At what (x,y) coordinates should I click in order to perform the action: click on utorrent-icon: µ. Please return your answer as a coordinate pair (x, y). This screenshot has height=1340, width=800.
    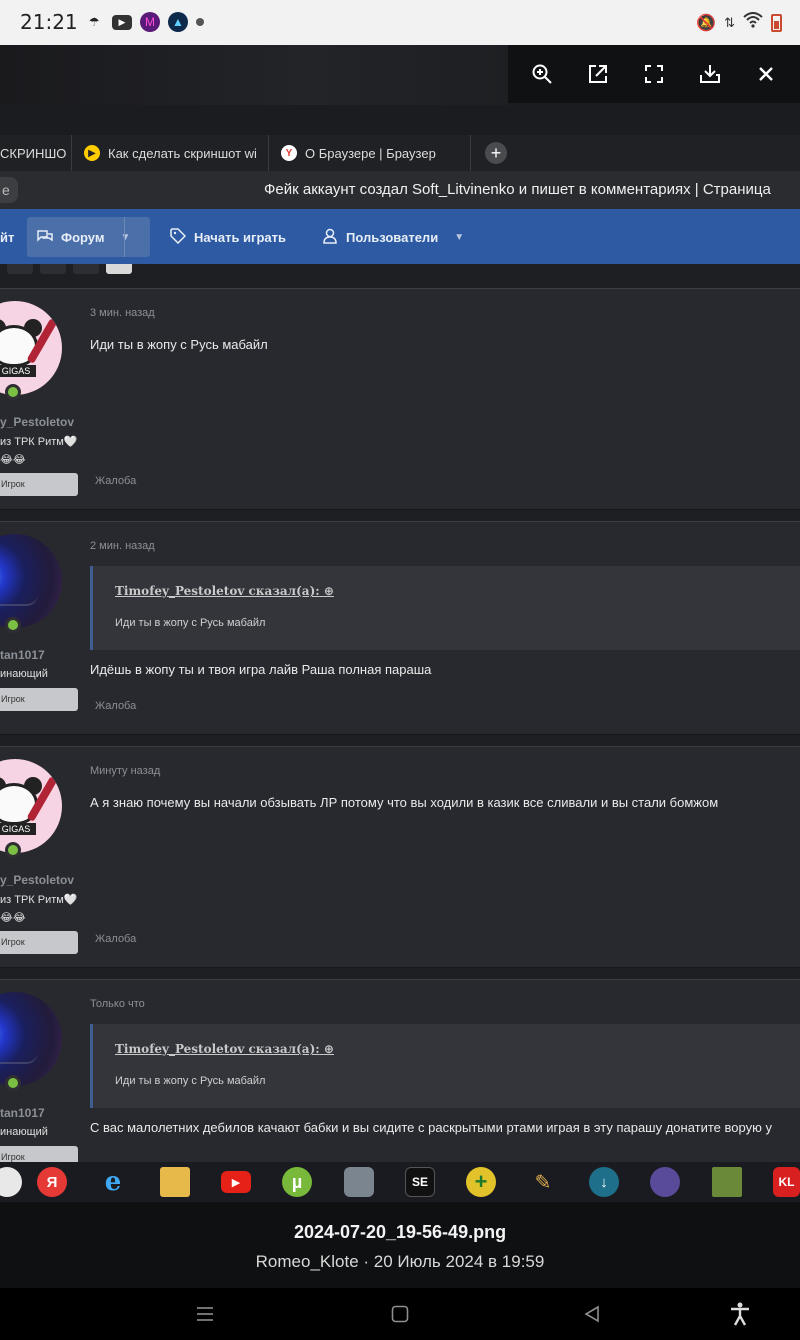
    Looking at the image, I should click on (297, 1182).